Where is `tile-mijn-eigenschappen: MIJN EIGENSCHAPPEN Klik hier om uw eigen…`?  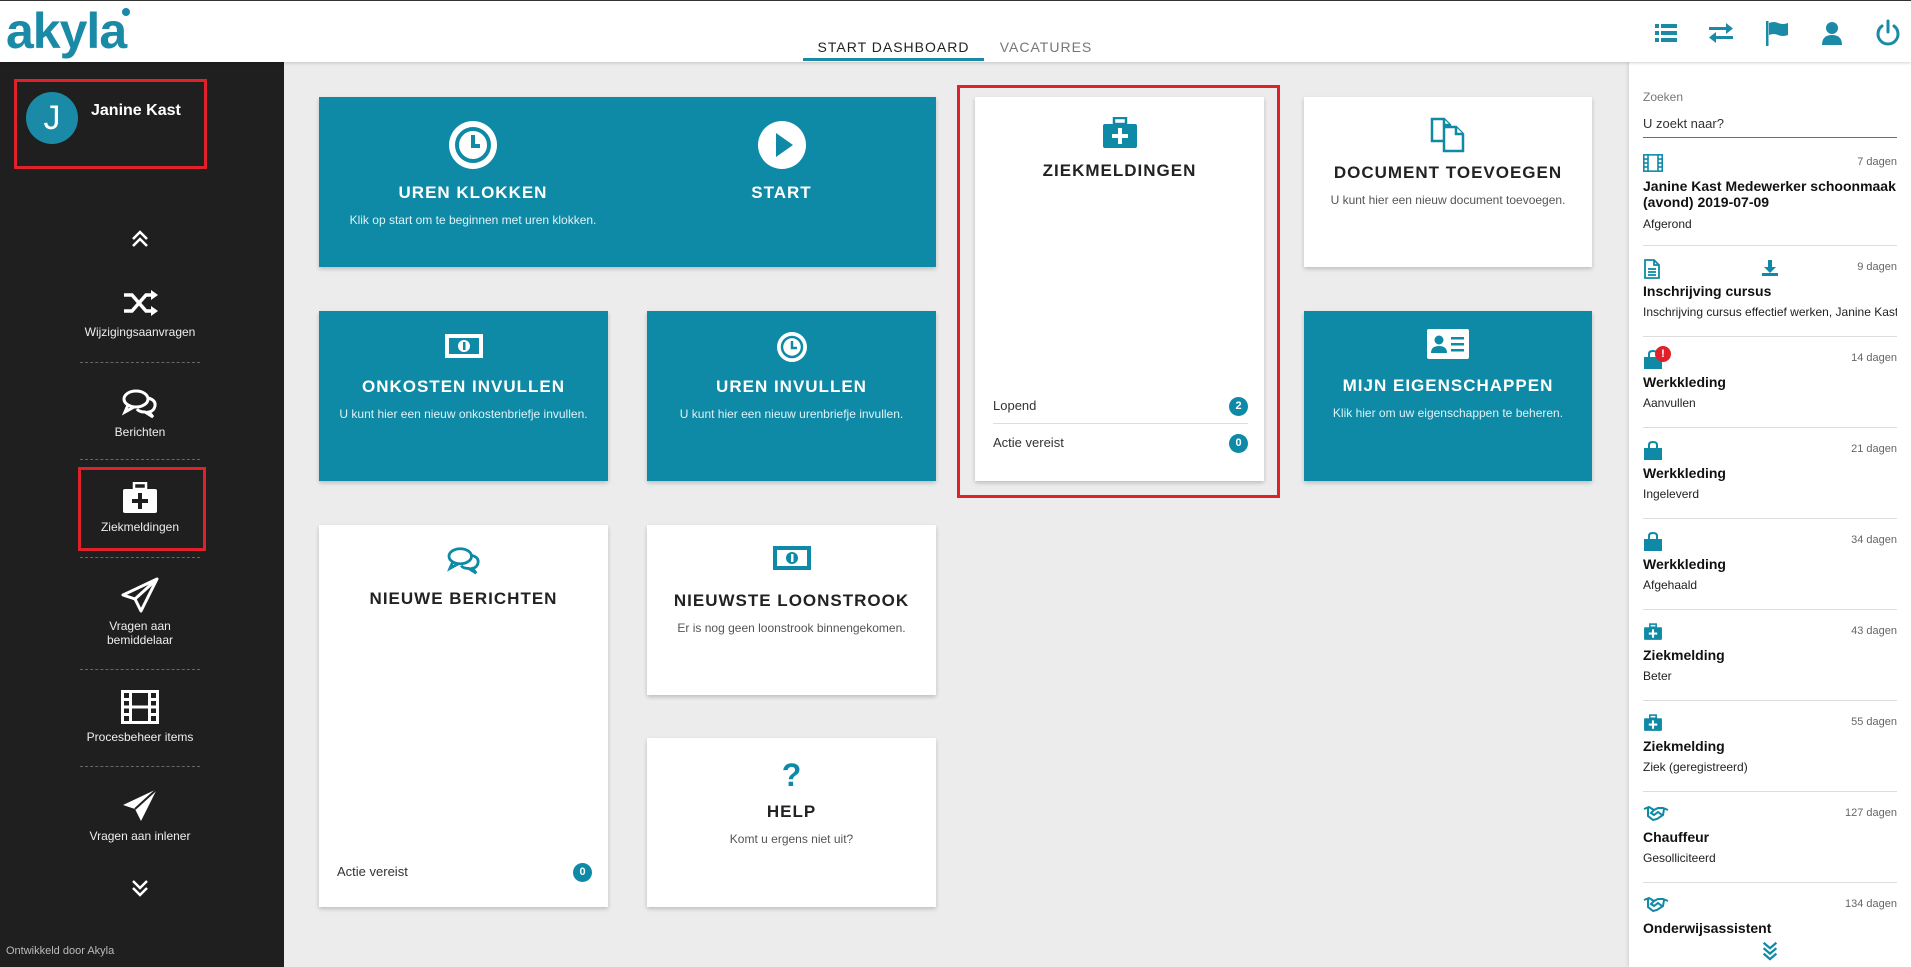
tile-mijn-eigenschappen: MIJN EIGENSCHAPPEN Klik hier om uw eigen… is located at coordinates (1448, 396).